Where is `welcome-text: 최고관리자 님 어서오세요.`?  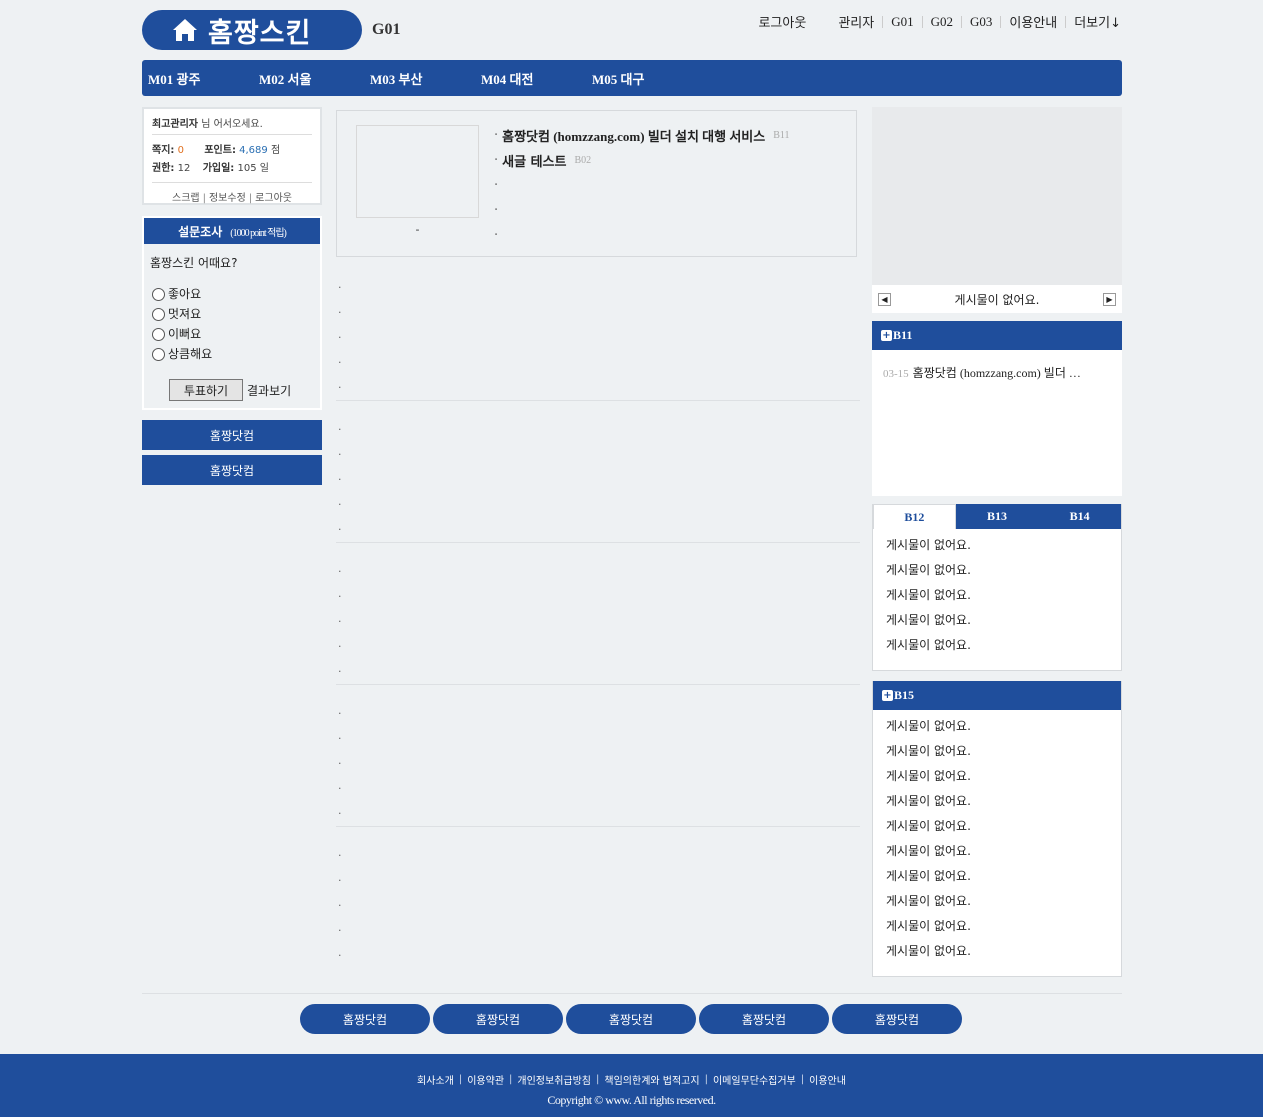 welcome-text: 최고관리자 님 어서오세요. is located at coordinates (232, 125).